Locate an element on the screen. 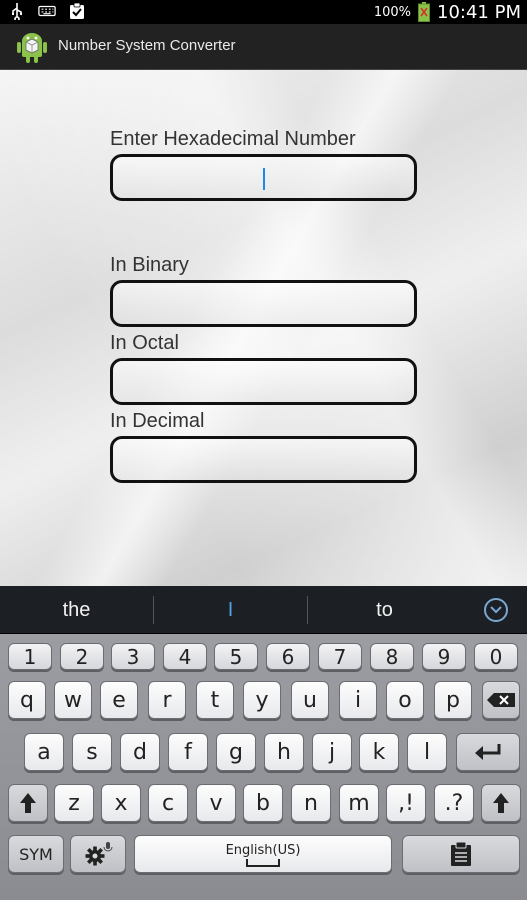 The width and height of the screenshot is (527, 900). space-bar: English(US) is located at coordinates (263, 854).